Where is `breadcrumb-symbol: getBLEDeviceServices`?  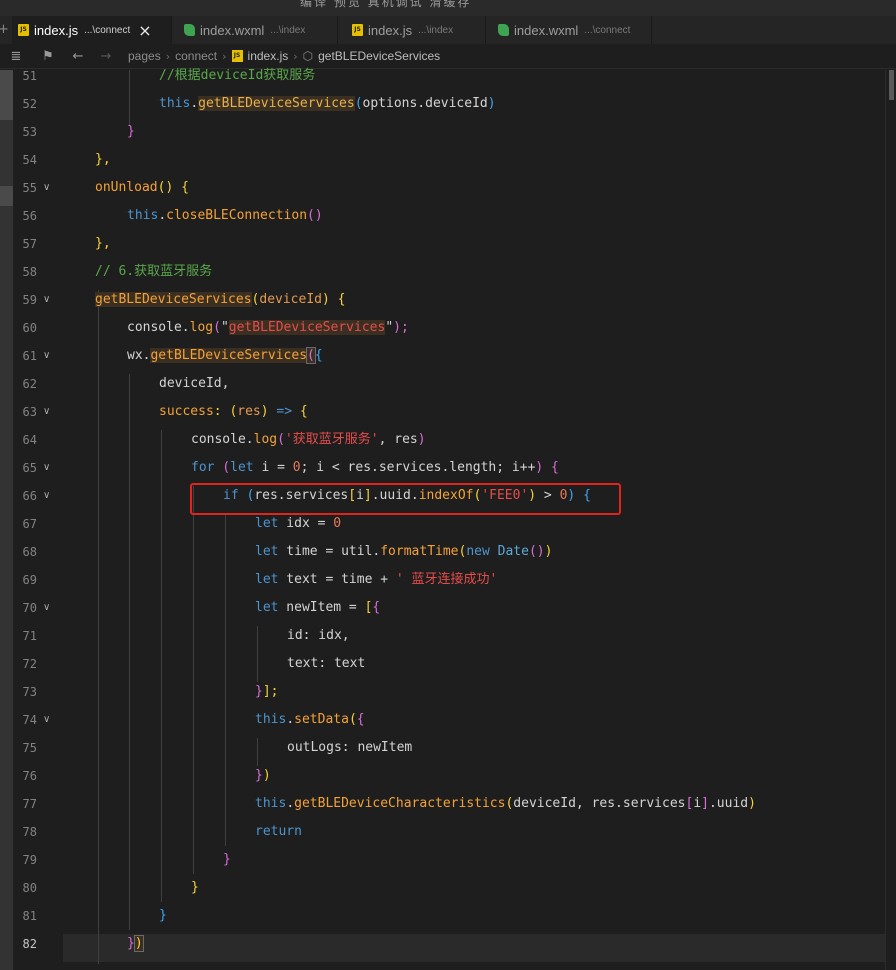 breadcrumb-symbol: getBLEDeviceServices is located at coordinates (379, 56).